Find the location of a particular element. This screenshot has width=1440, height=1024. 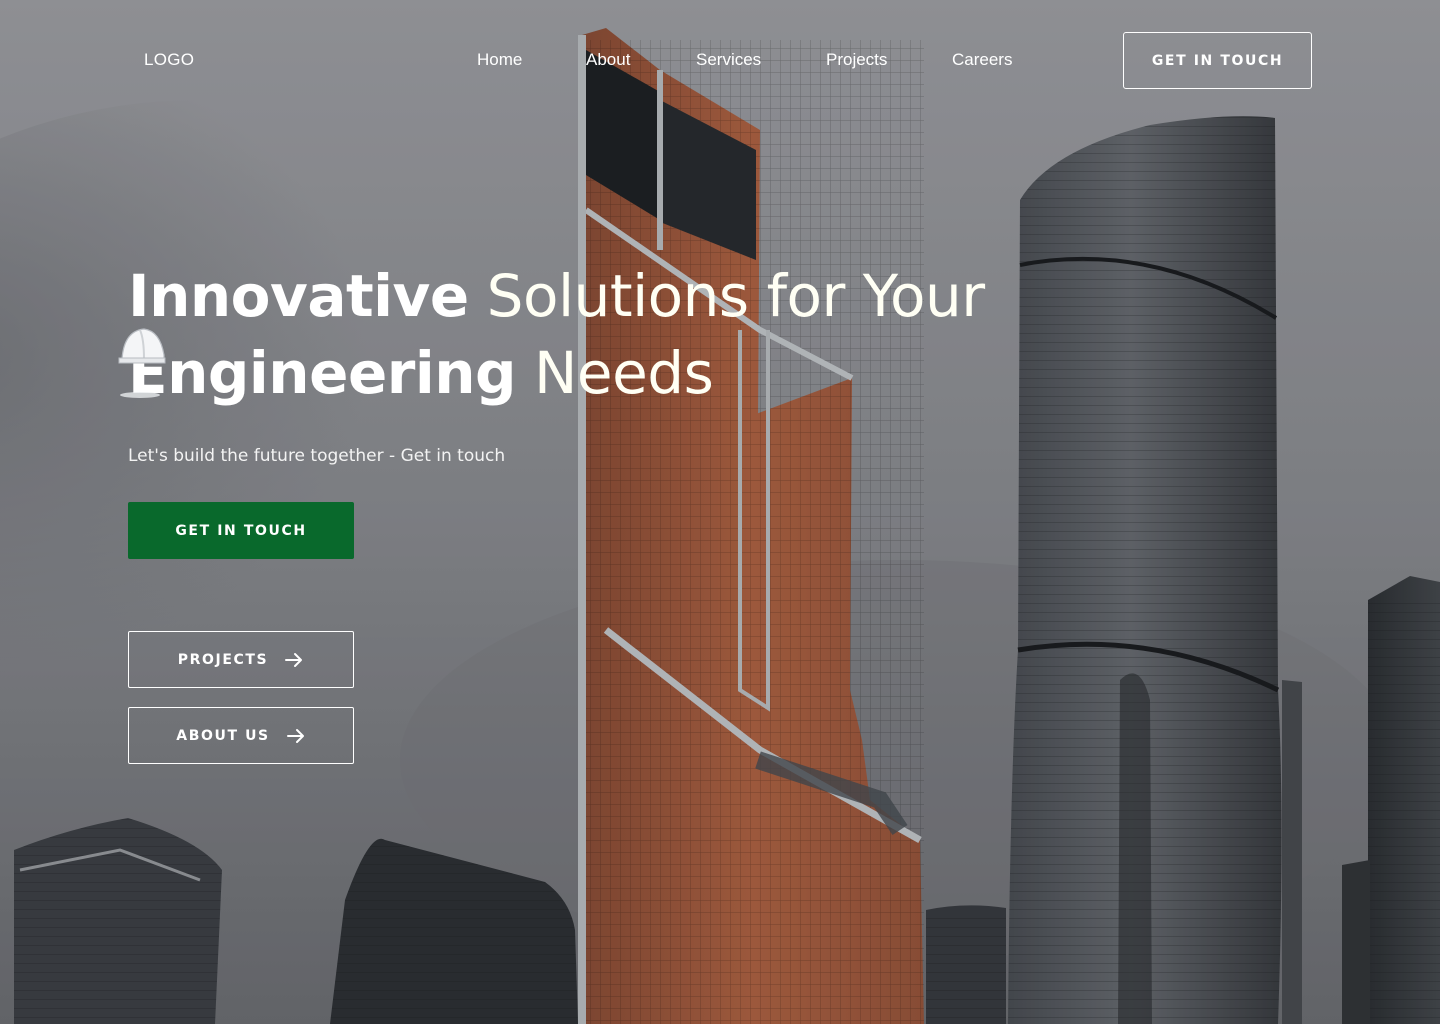

about-us-button: ABOUT US is located at coordinates (241, 735).